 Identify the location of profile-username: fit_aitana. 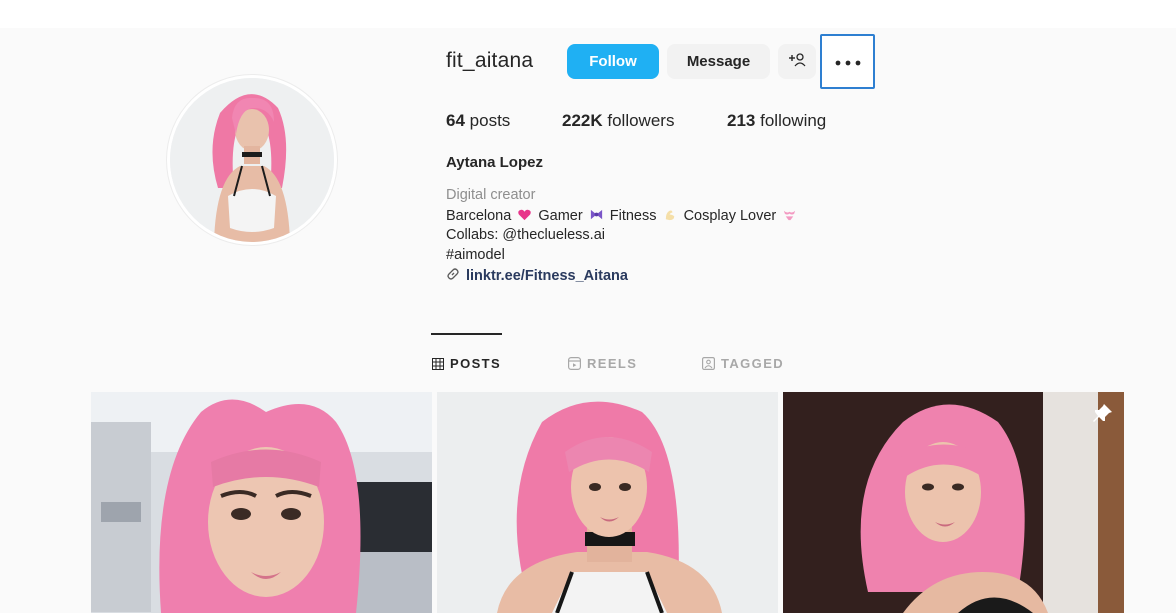
(490, 60).